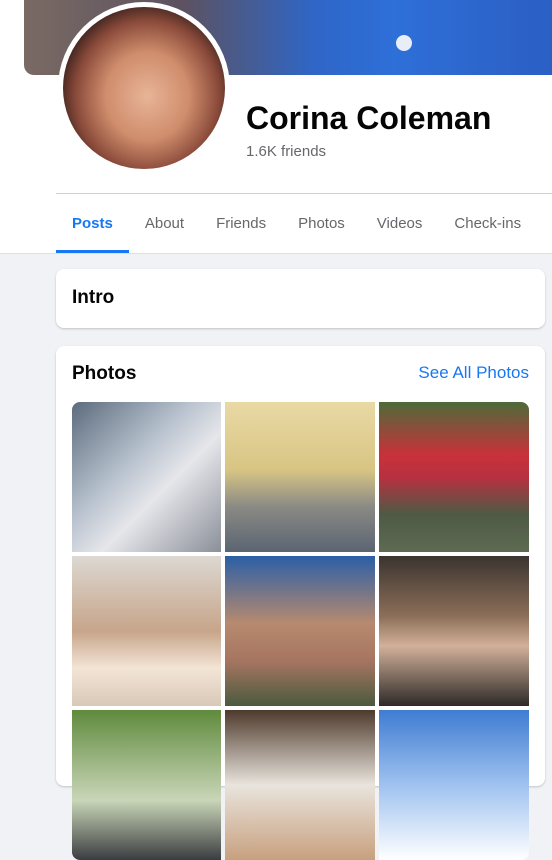 The height and width of the screenshot is (860, 552). What do you see at coordinates (104, 373) in the screenshot?
I see `photos-title: Photos` at bounding box center [104, 373].